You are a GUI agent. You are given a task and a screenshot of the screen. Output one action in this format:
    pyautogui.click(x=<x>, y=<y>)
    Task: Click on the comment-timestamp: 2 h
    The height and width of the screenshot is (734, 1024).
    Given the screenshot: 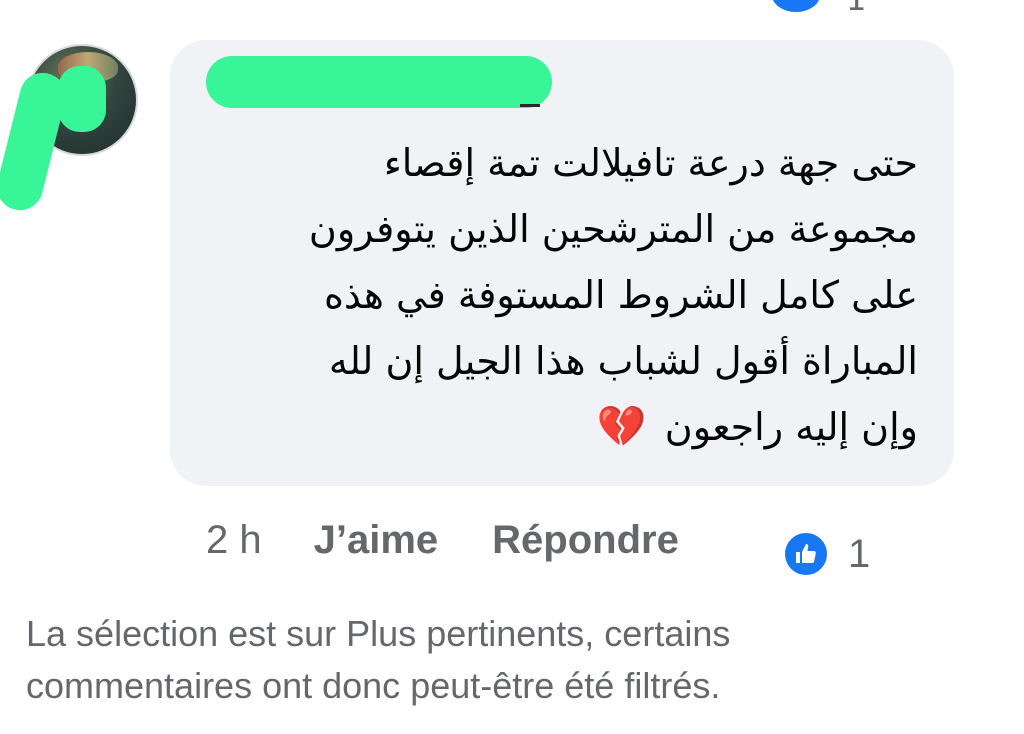 What is the action you would take?
    pyautogui.click(x=234, y=540)
    